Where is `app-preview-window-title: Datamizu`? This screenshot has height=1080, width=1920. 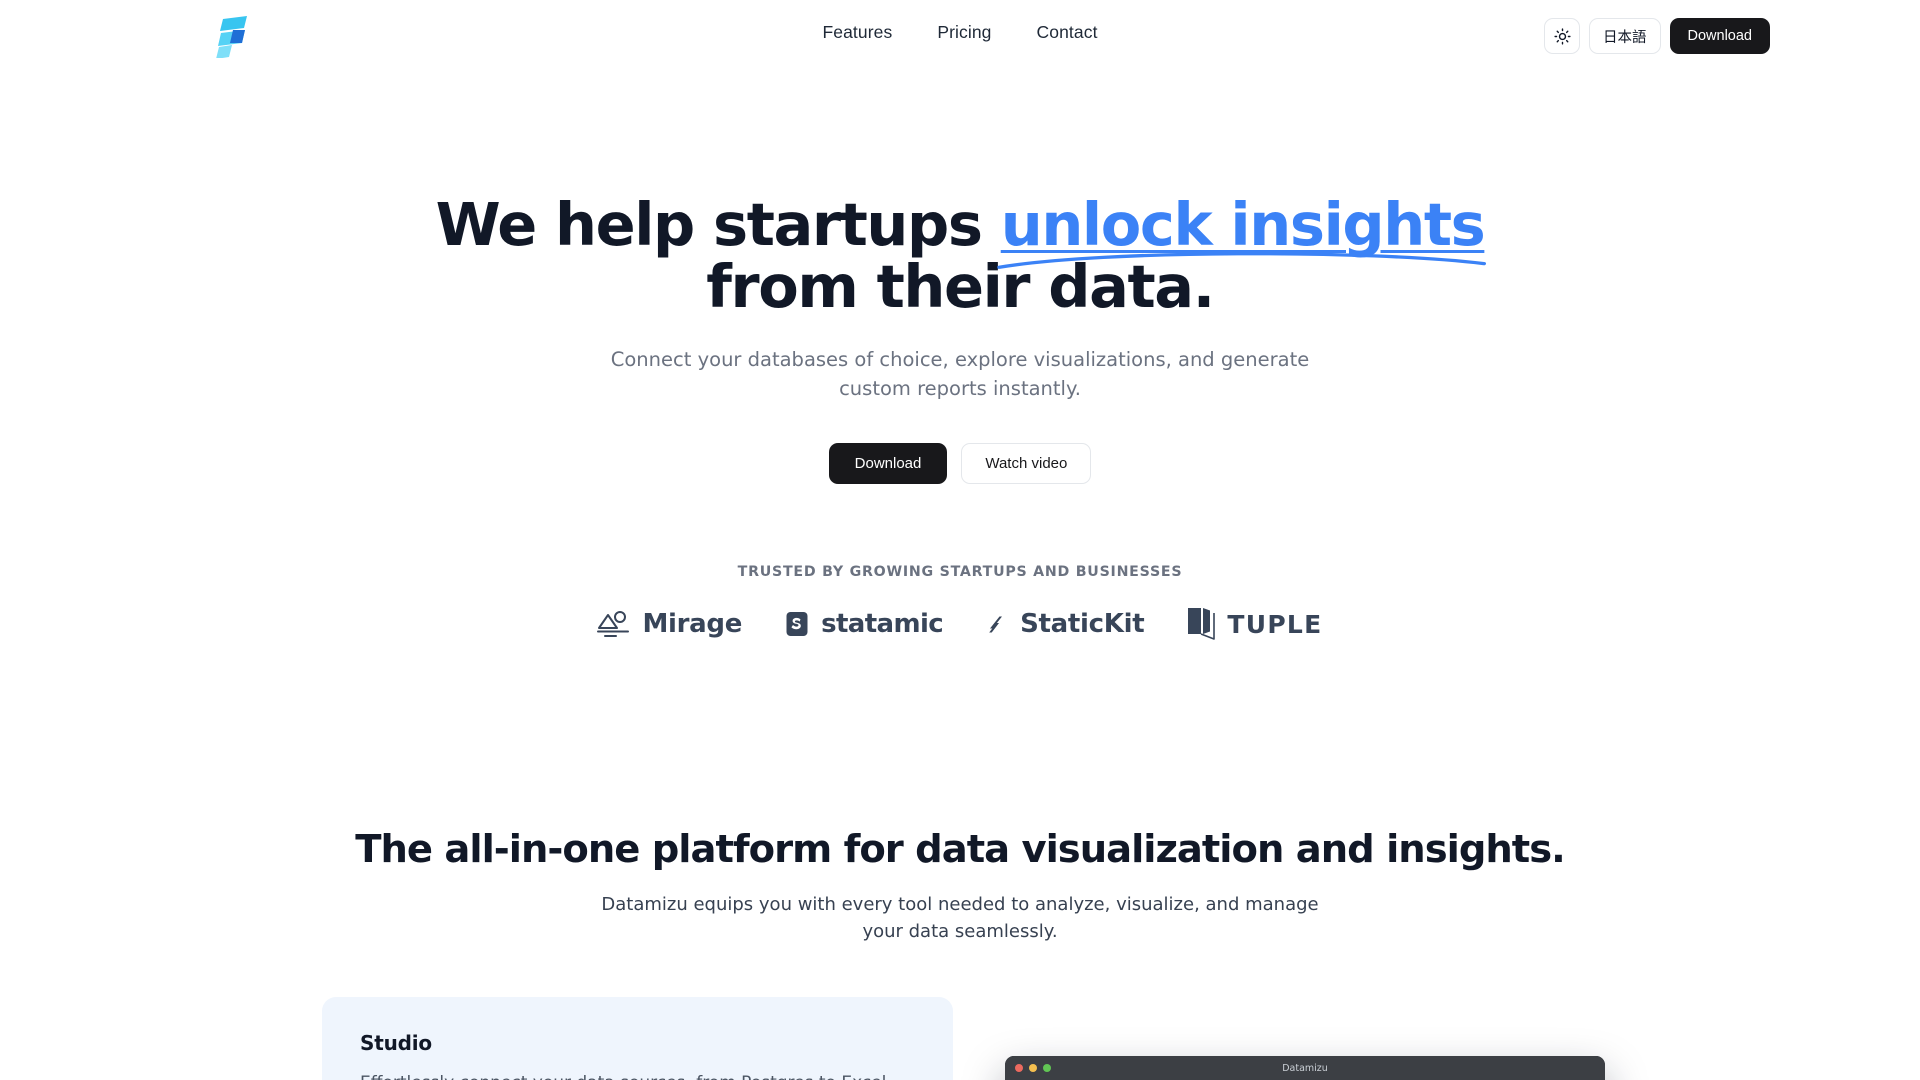 app-preview-window-title: Datamizu is located at coordinates (1305, 1068).